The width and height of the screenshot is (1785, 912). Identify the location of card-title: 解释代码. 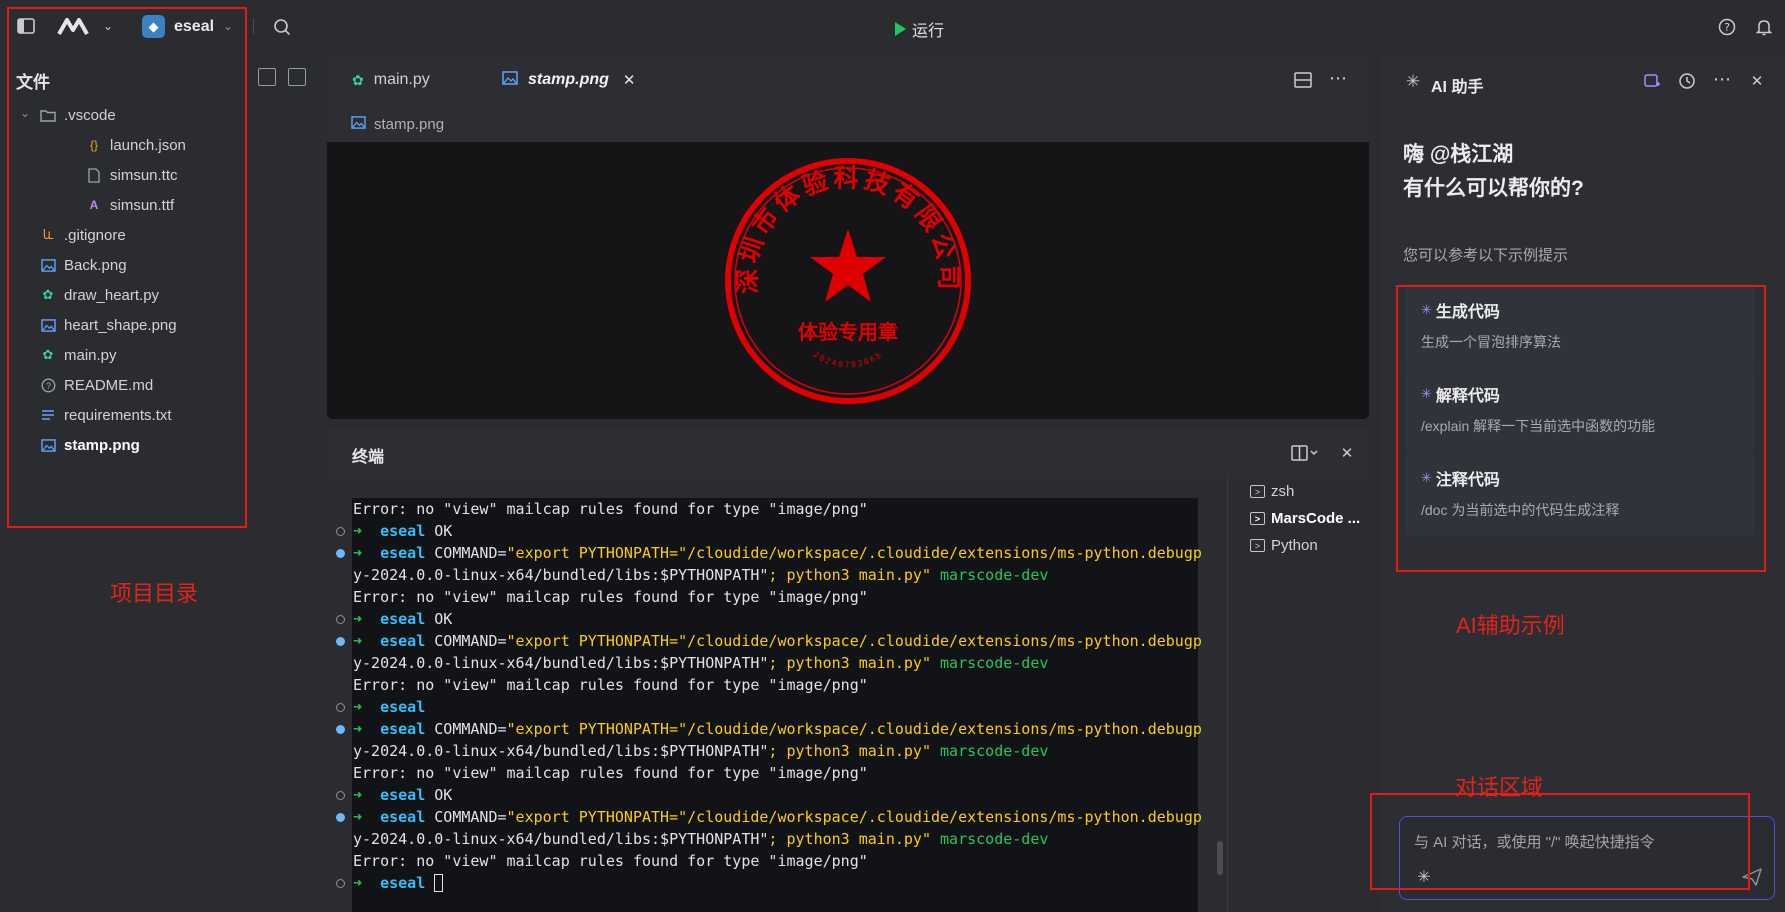
(1467, 396).